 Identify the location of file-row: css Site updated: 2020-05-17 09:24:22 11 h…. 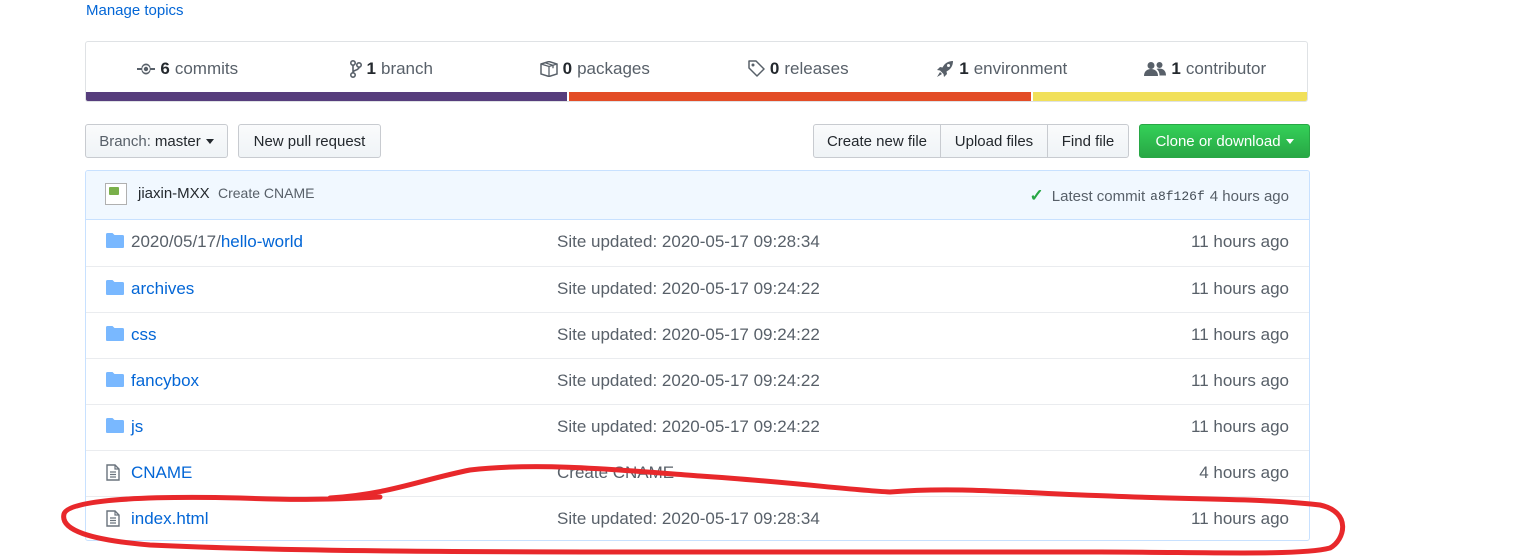
(697, 335).